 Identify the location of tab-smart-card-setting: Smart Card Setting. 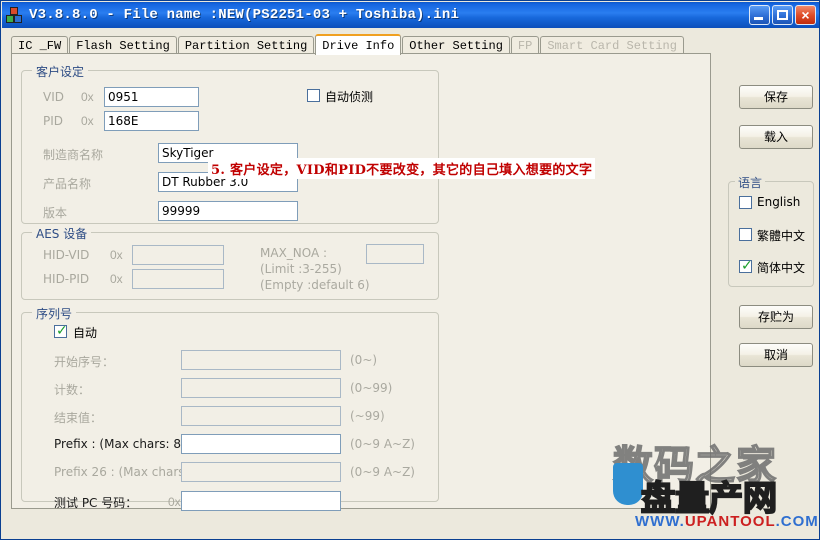
(612, 45).